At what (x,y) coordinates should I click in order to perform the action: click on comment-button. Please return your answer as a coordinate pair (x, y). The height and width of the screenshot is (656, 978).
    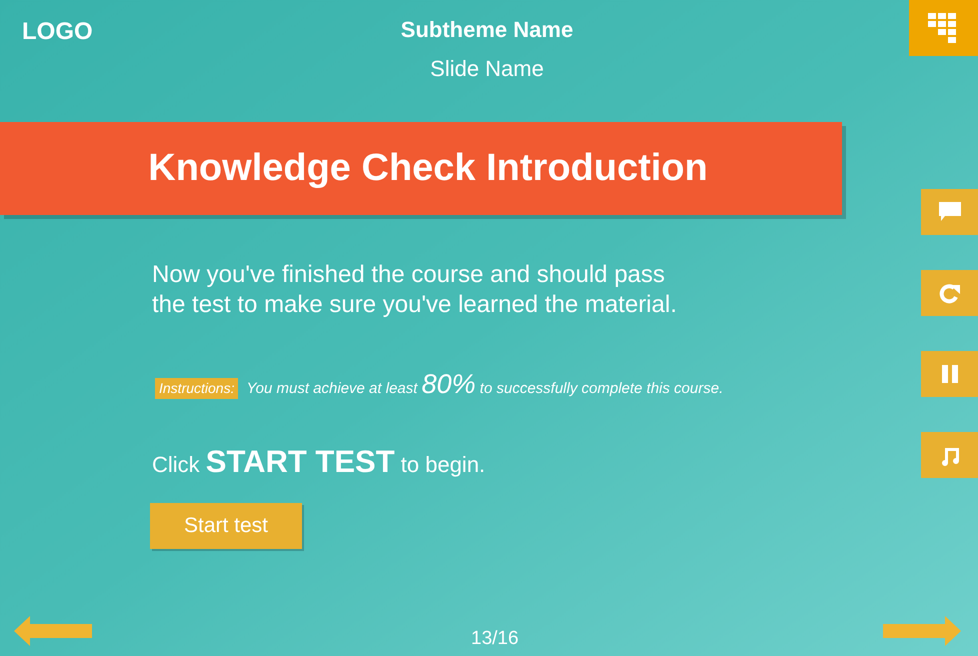
    Looking at the image, I should click on (949, 212).